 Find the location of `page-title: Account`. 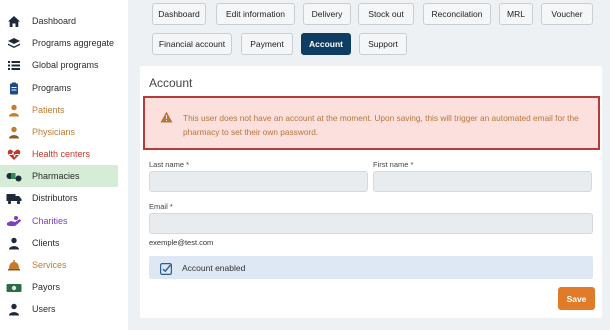

page-title: Account is located at coordinates (171, 83).